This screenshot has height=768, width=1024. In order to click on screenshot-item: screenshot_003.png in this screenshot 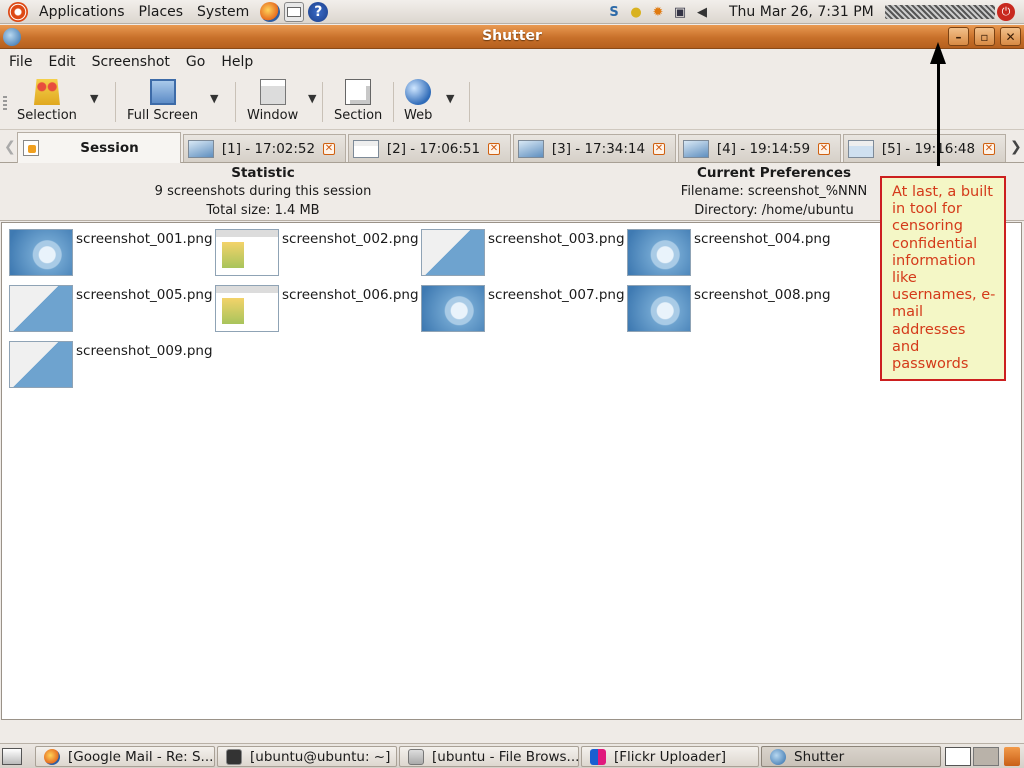, I will do `click(523, 252)`.